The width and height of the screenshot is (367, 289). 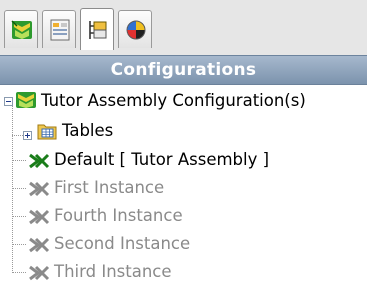 What do you see at coordinates (173, 100) in the screenshot?
I see `tree-root-label: Tutor Assembly Configuration(s)` at bounding box center [173, 100].